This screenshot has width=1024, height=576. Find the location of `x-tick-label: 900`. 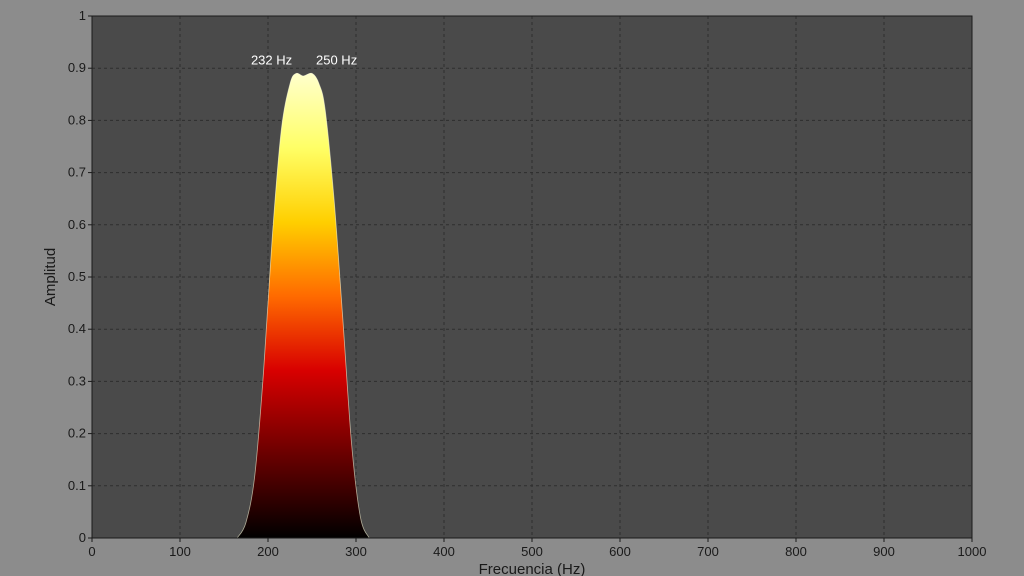

x-tick-label: 900 is located at coordinates (884, 551).